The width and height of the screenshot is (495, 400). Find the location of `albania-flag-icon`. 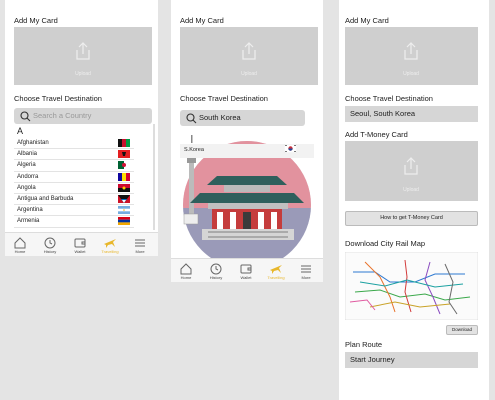

albania-flag-icon is located at coordinates (124, 154).